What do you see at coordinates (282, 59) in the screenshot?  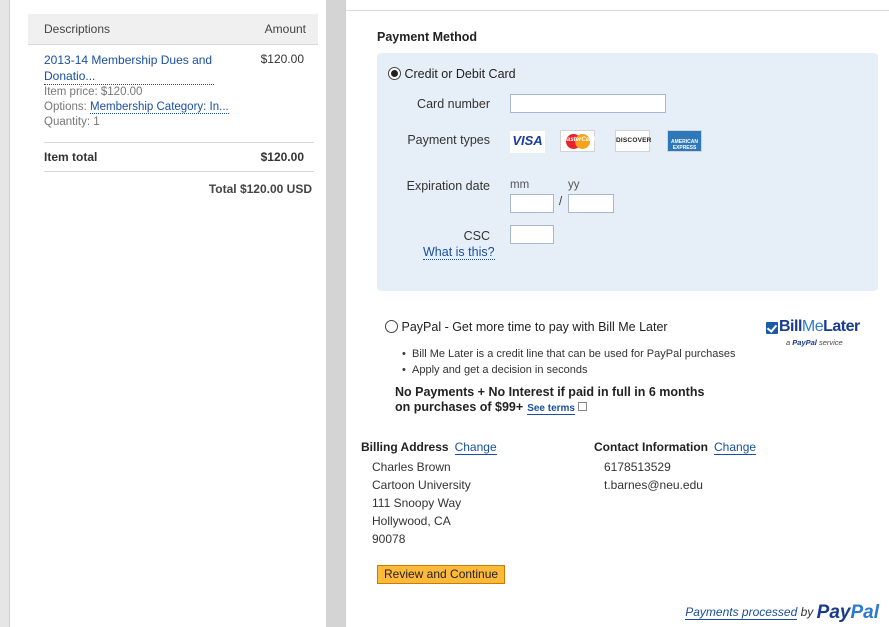 I see `item-amount: $120.00` at bounding box center [282, 59].